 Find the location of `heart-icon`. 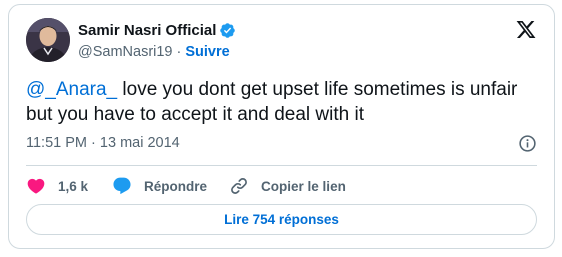

heart-icon is located at coordinates (36, 186).